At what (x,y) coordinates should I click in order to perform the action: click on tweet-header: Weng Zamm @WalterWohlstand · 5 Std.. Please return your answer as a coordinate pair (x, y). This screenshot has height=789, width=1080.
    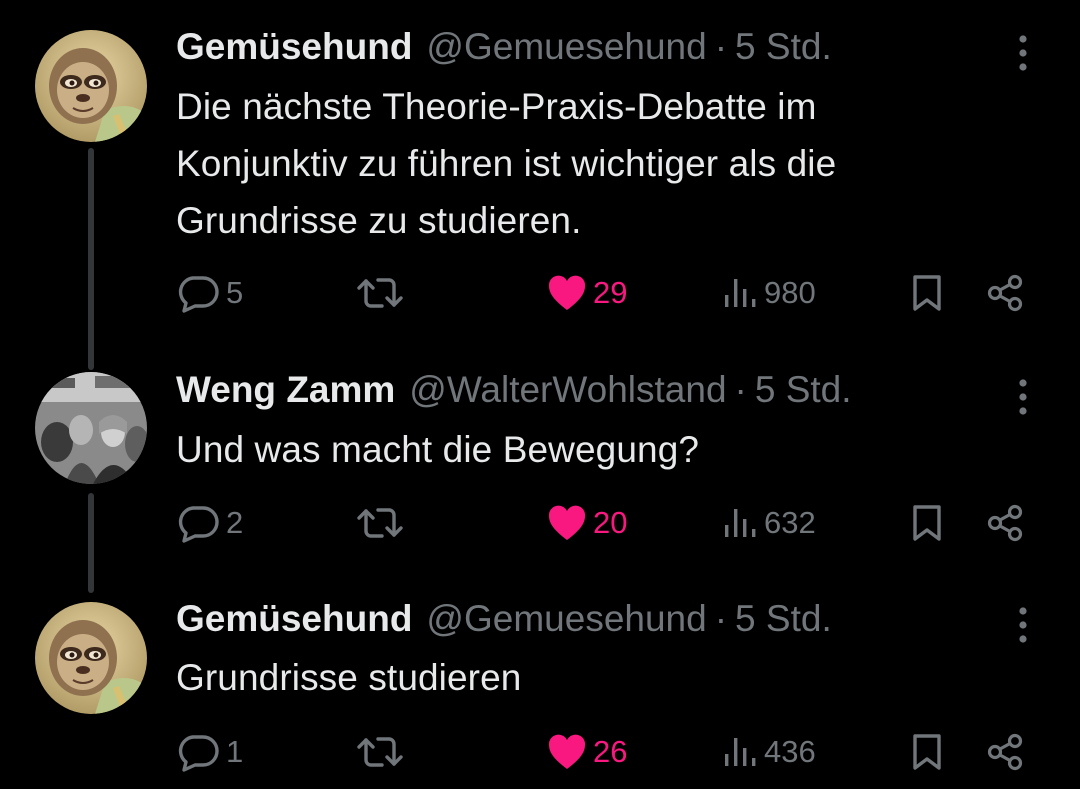
    Looking at the image, I should click on (568, 390).